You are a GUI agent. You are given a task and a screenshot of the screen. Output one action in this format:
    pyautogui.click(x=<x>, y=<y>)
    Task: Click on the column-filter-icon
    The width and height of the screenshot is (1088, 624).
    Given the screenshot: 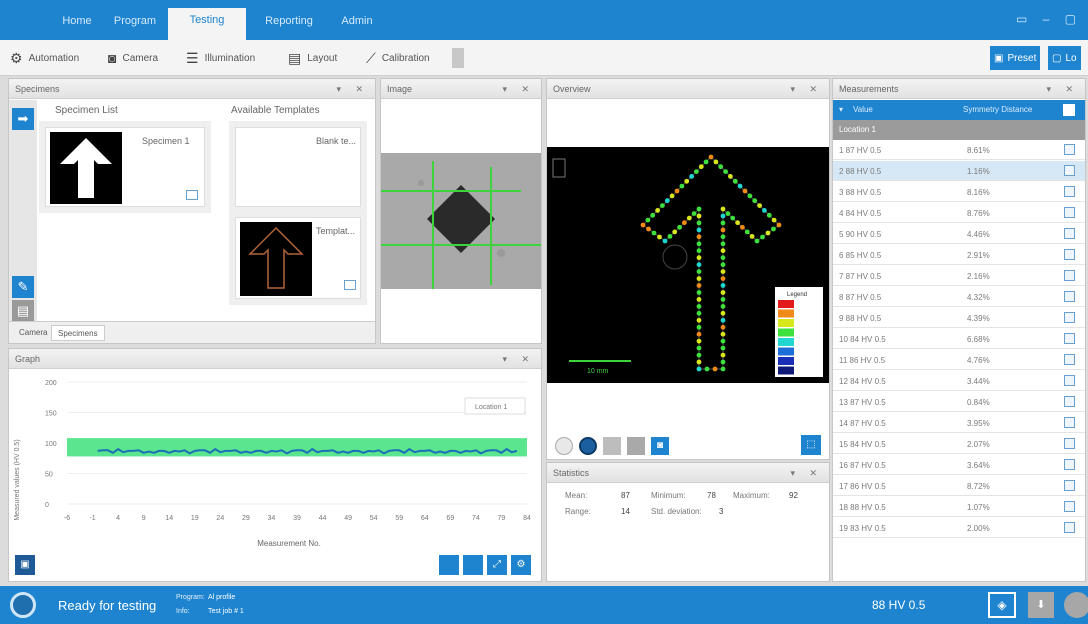 What is the action you would take?
    pyautogui.click(x=1069, y=110)
    